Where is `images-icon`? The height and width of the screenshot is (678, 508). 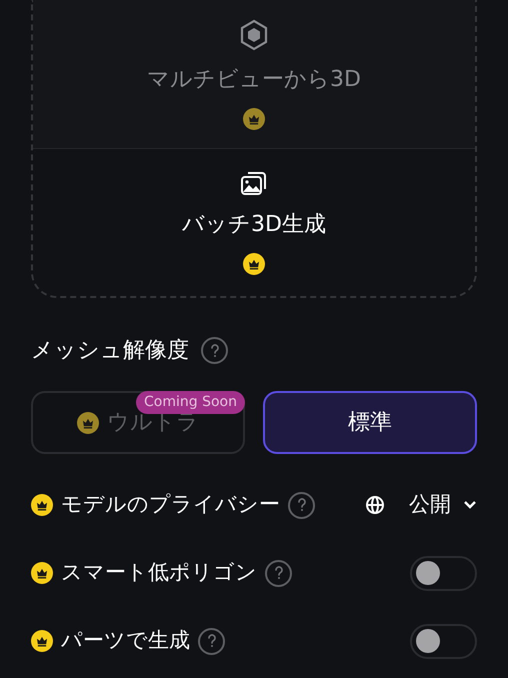
images-icon is located at coordinates (254, 183).